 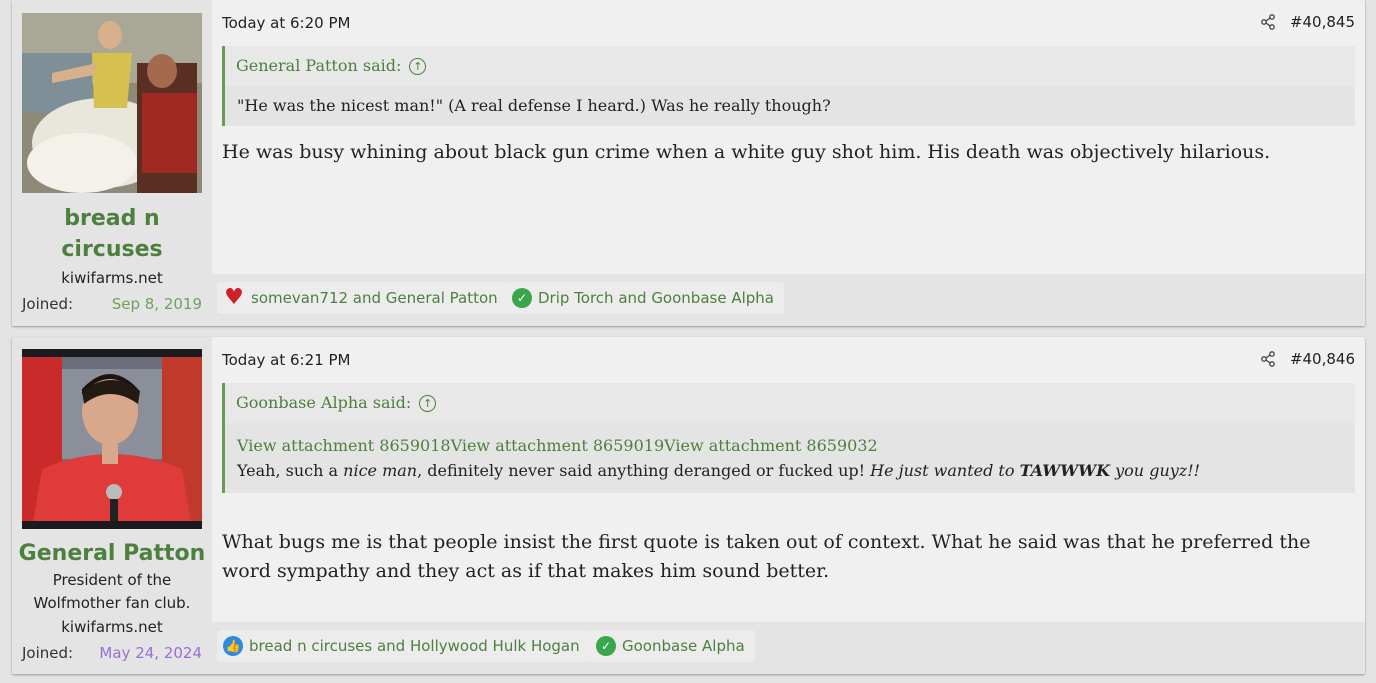 What do you see at coordinates (156, 304) in the screenshot?
I see `joined-date: Sep 8, 2019` at bounding box center [156, 304].